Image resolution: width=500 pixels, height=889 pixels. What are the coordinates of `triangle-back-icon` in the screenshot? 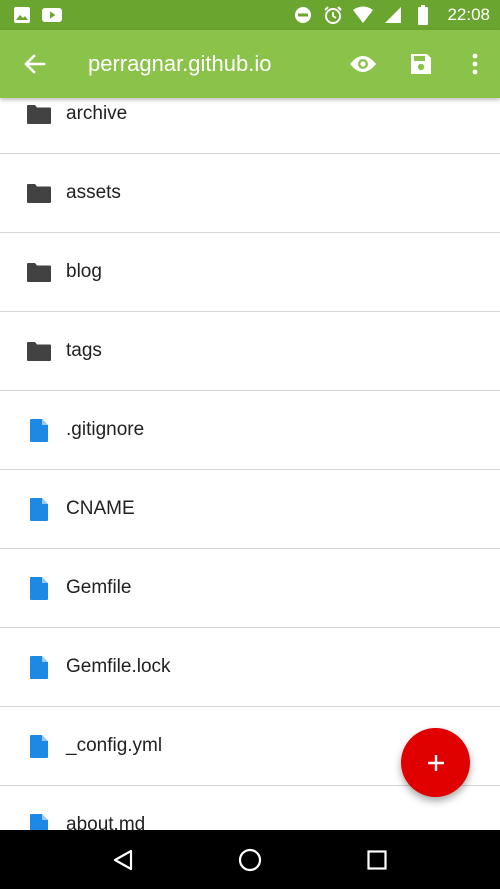 It's located at (123, 859).